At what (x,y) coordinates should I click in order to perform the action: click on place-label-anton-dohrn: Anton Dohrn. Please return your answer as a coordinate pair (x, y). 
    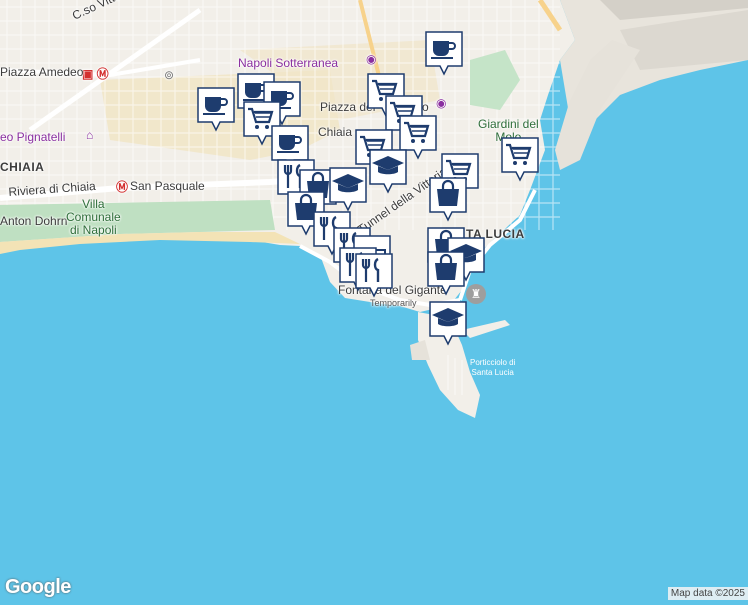
    Looking at the image, I should click on (34, 221).